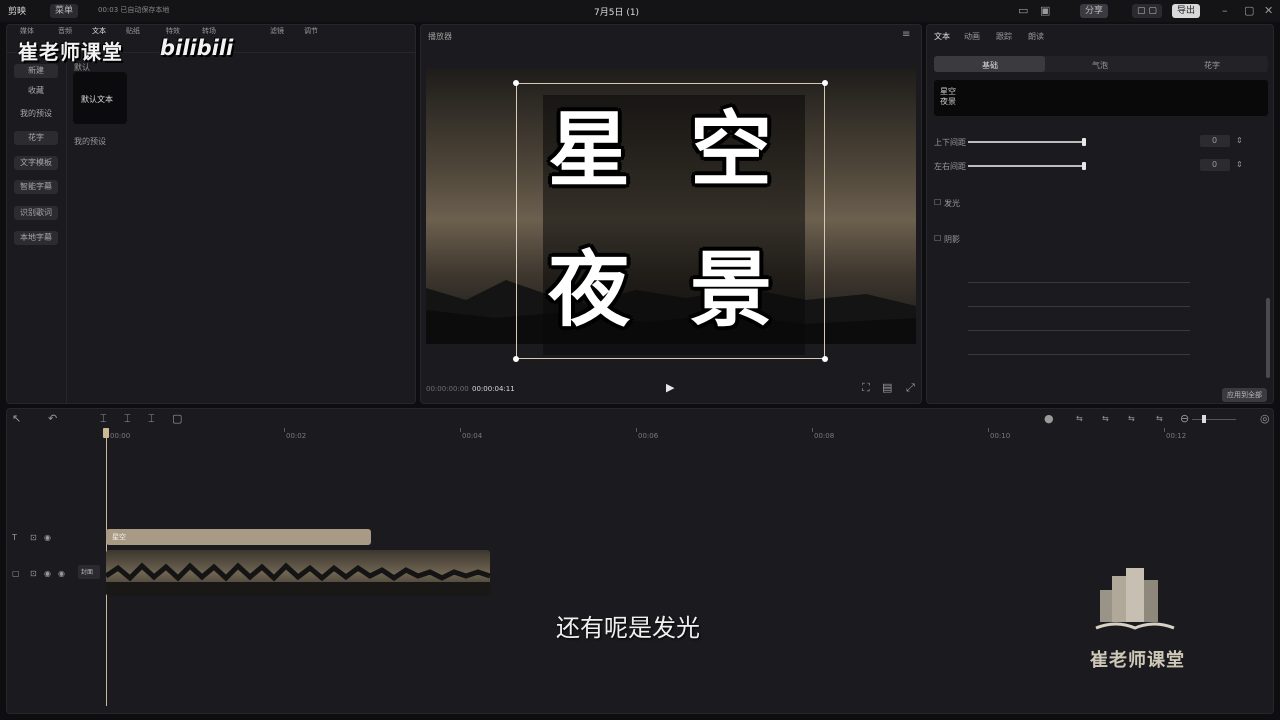 This screenshot has width=1280, height=720. I want to click on shadow-distance-slider, so click(1079, 330).